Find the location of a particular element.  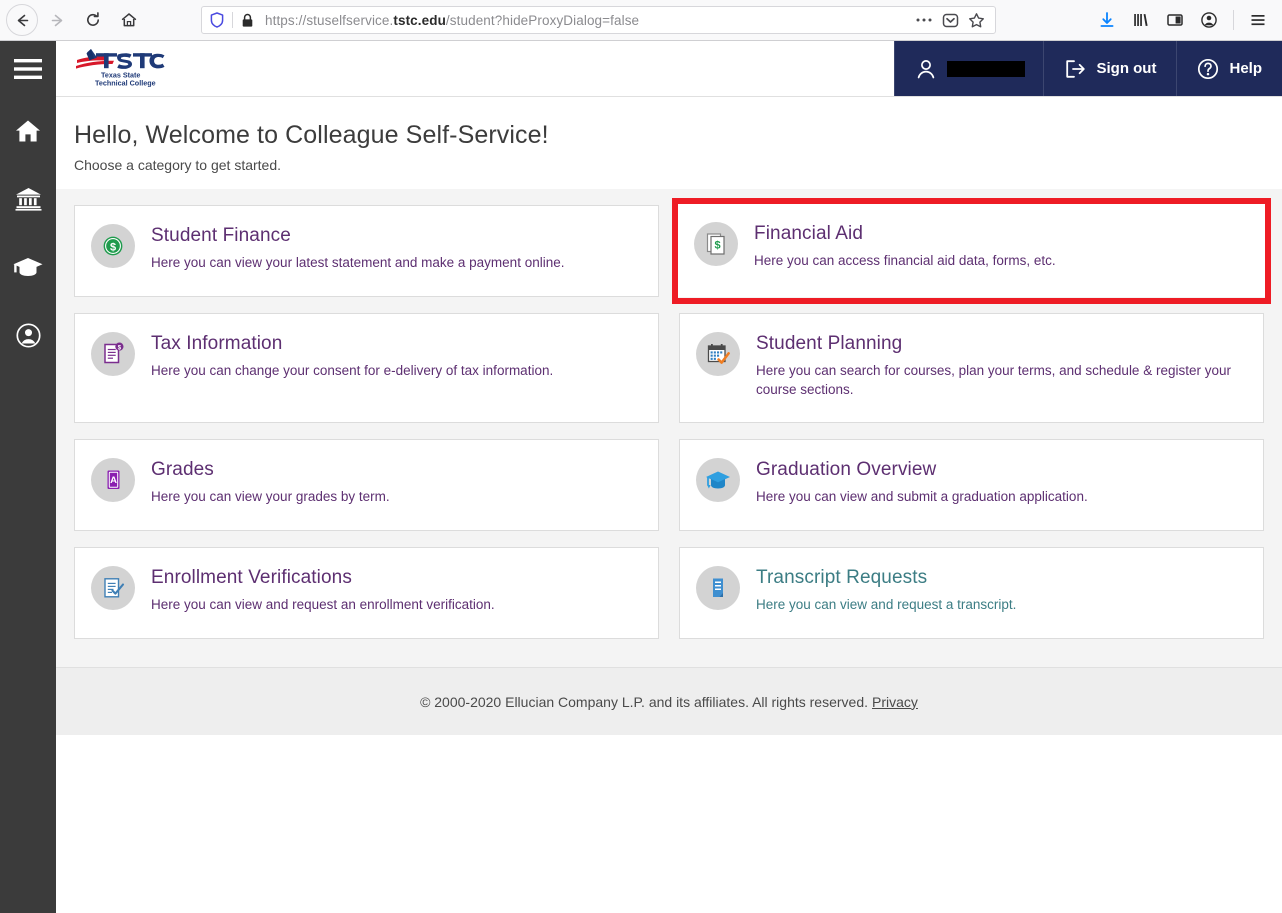

navigation-buttons is located at coordinates (73, 20).